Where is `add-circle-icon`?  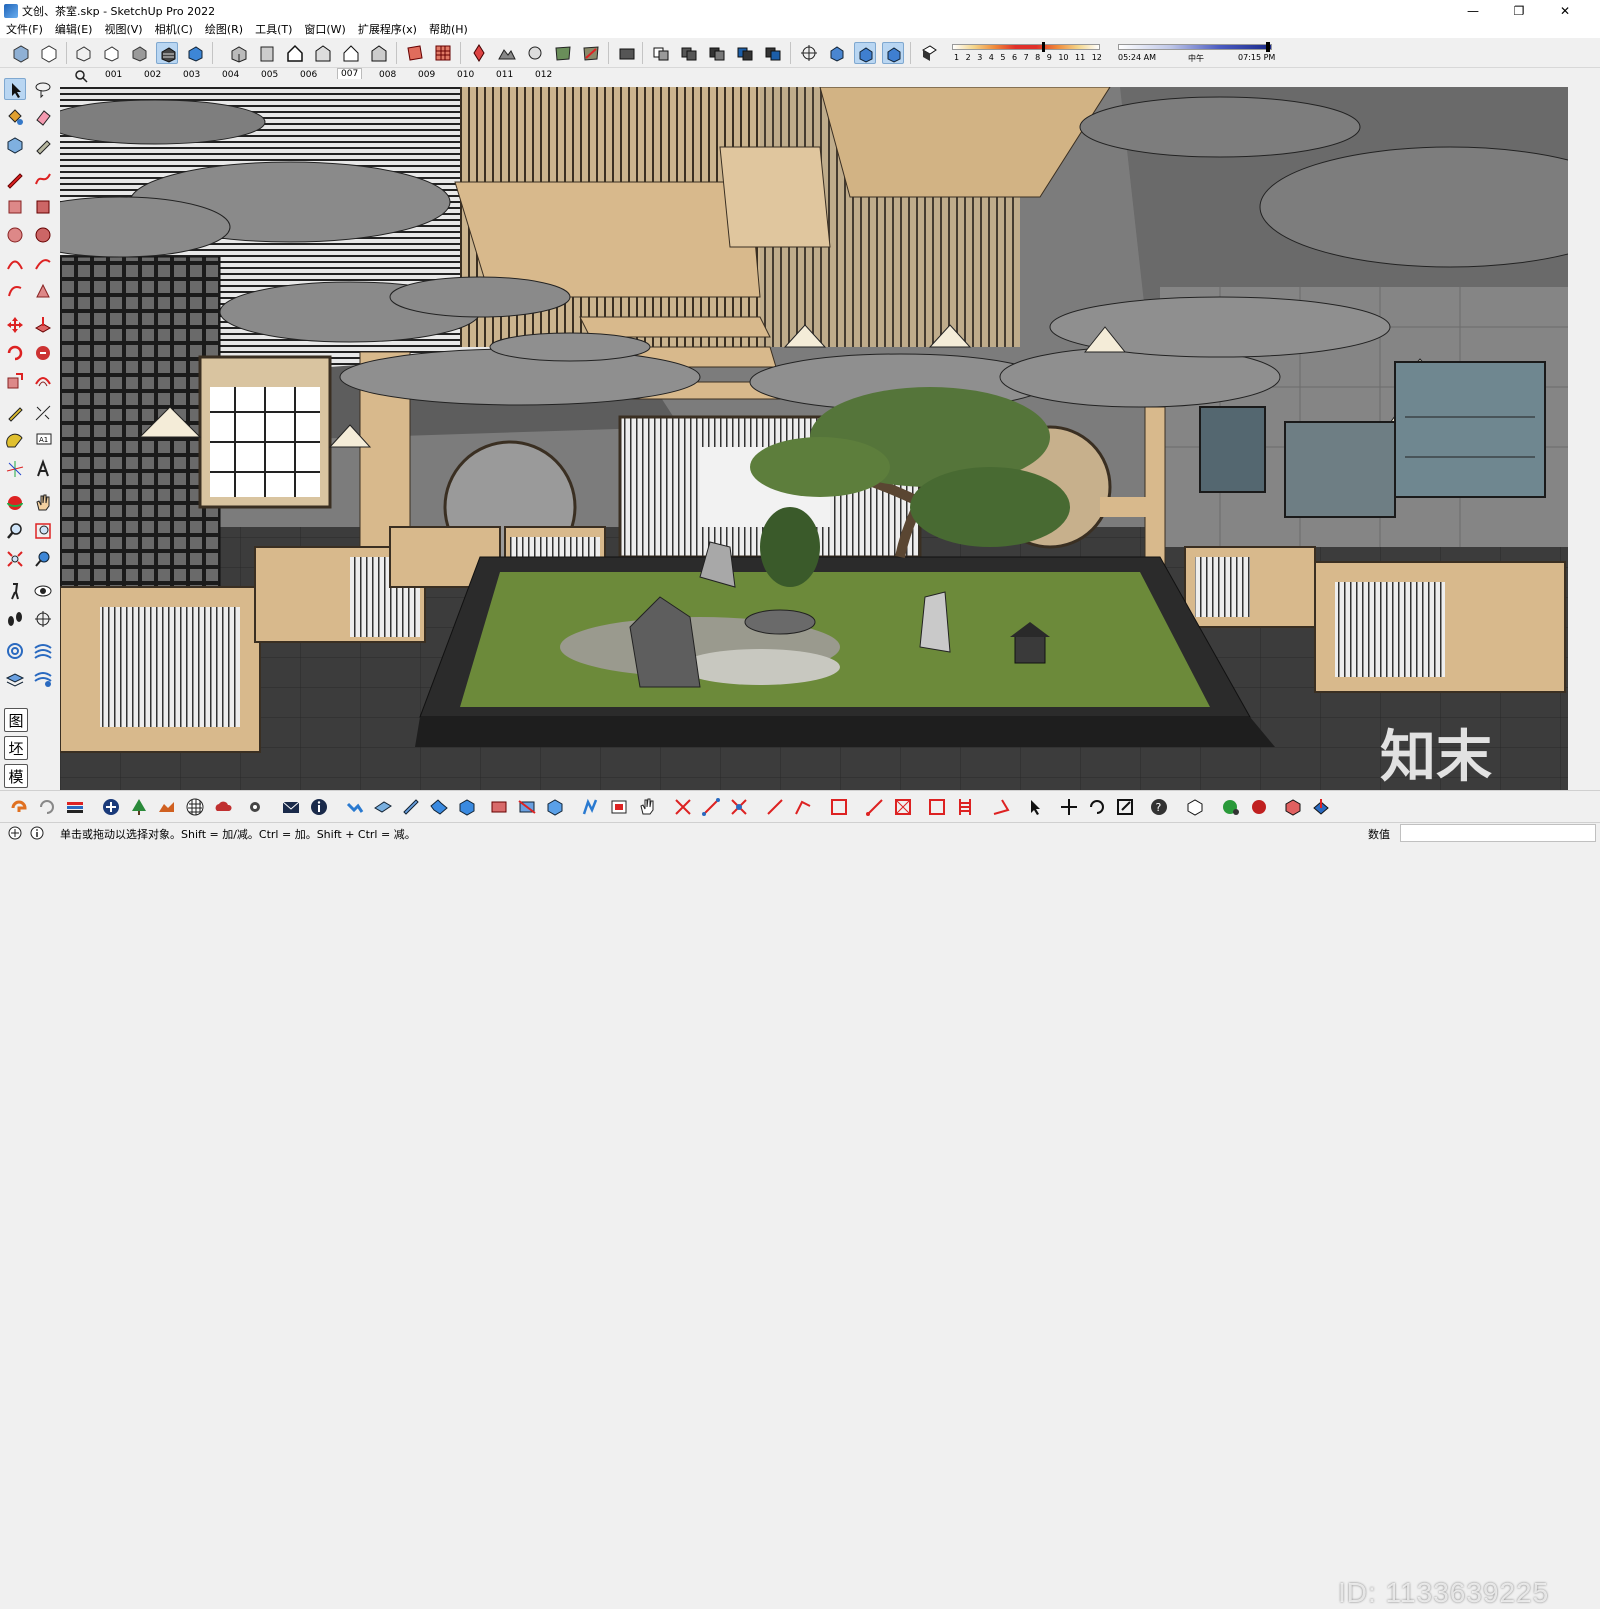
add-circle-icon is located at coordinates (111, 807).